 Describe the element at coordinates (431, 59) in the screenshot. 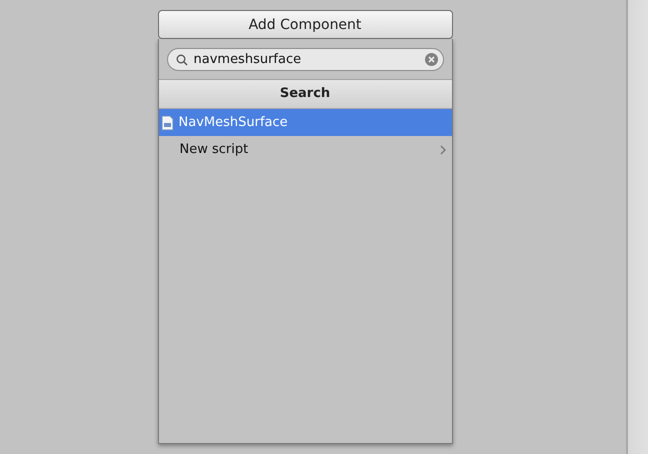

I see `clear-icon` at that location.